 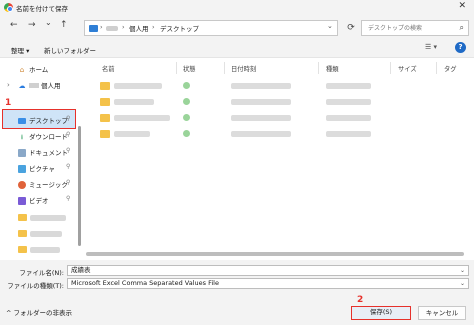 What do you see at coordinates (211, 28) in the screenshot?
I see `address-field: › › 個人用 › デスクトップ ⌄` at bounding box center [211, 28].